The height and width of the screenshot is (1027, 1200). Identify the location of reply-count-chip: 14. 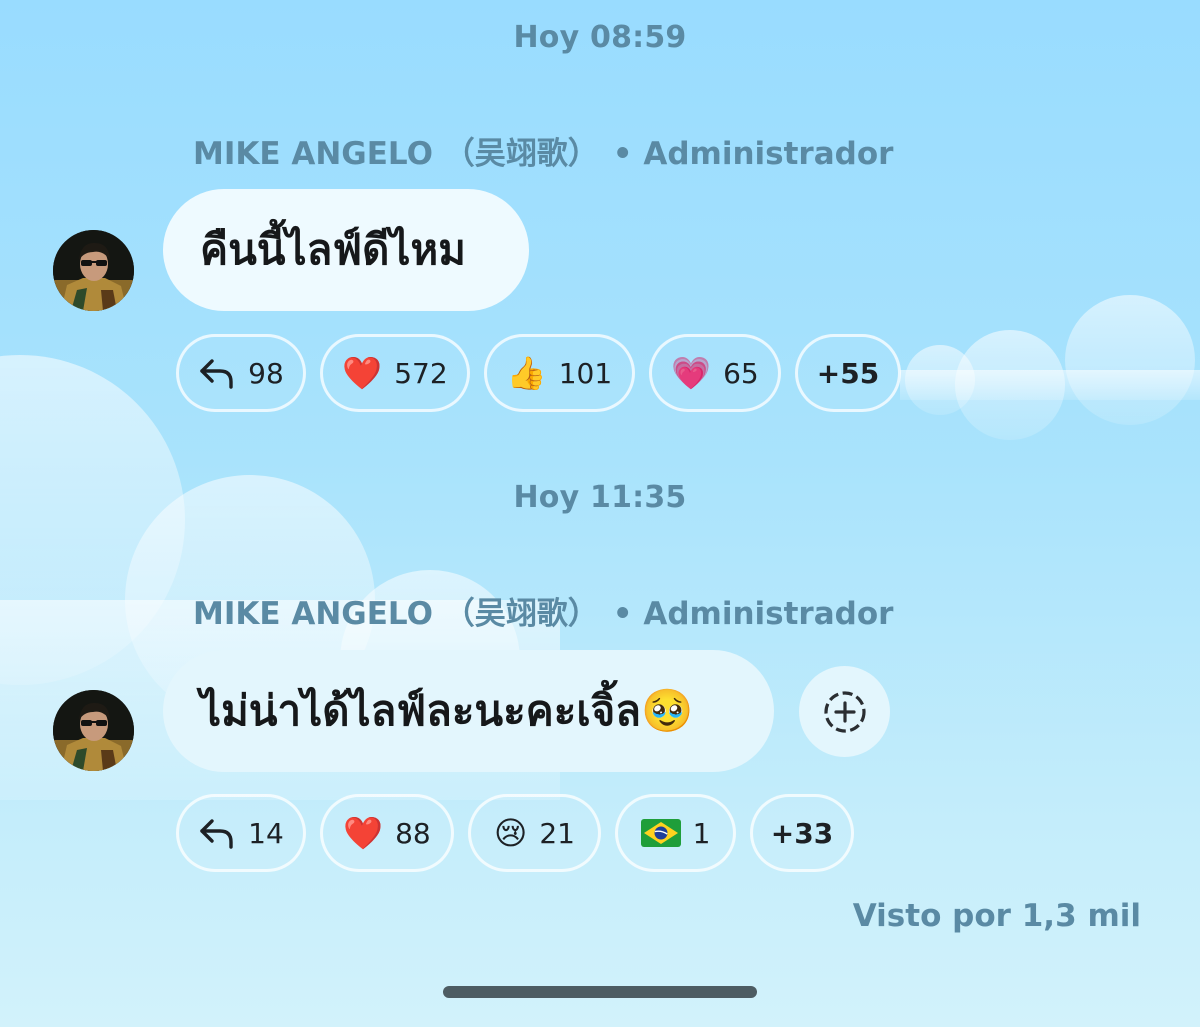
(241, 833).